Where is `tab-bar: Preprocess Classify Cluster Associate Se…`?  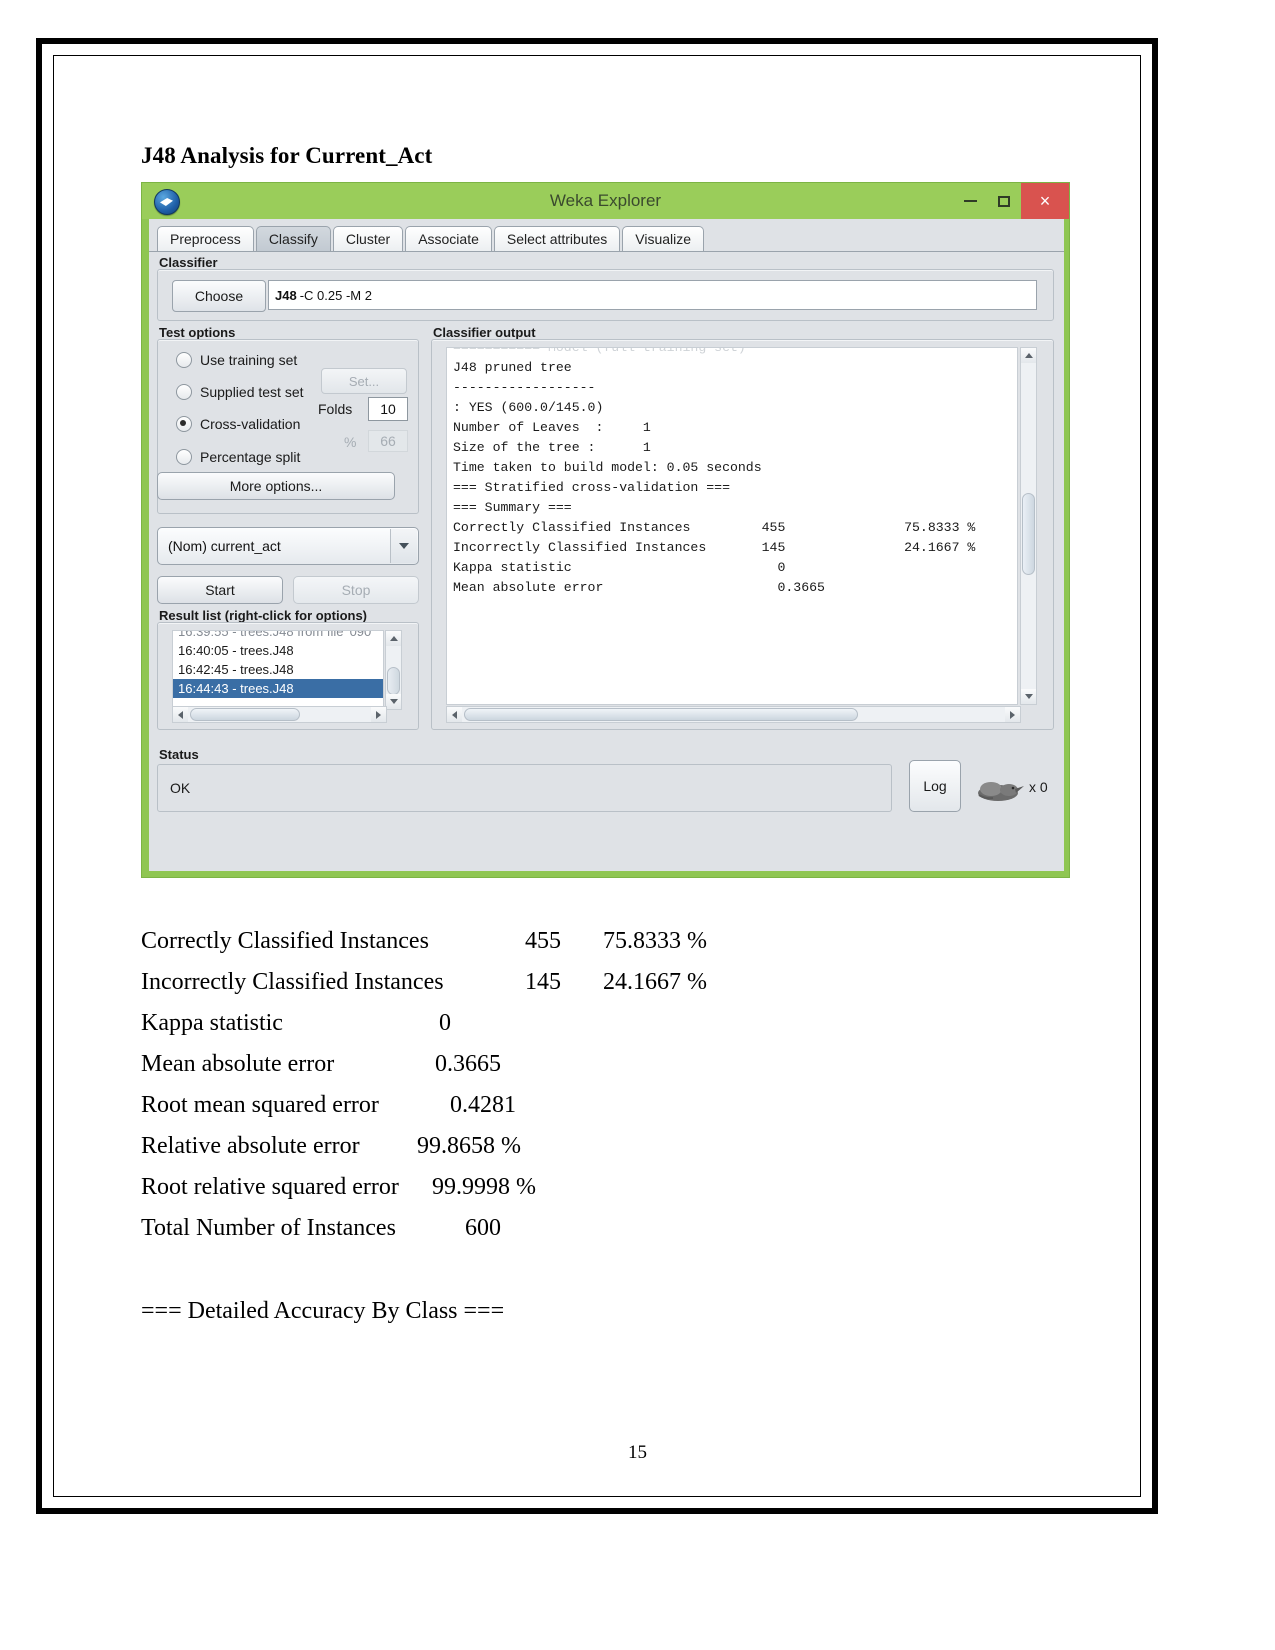
tab-bar: Preprocess Classify Cluster Associate Se… is located at coordinates (431, 238).